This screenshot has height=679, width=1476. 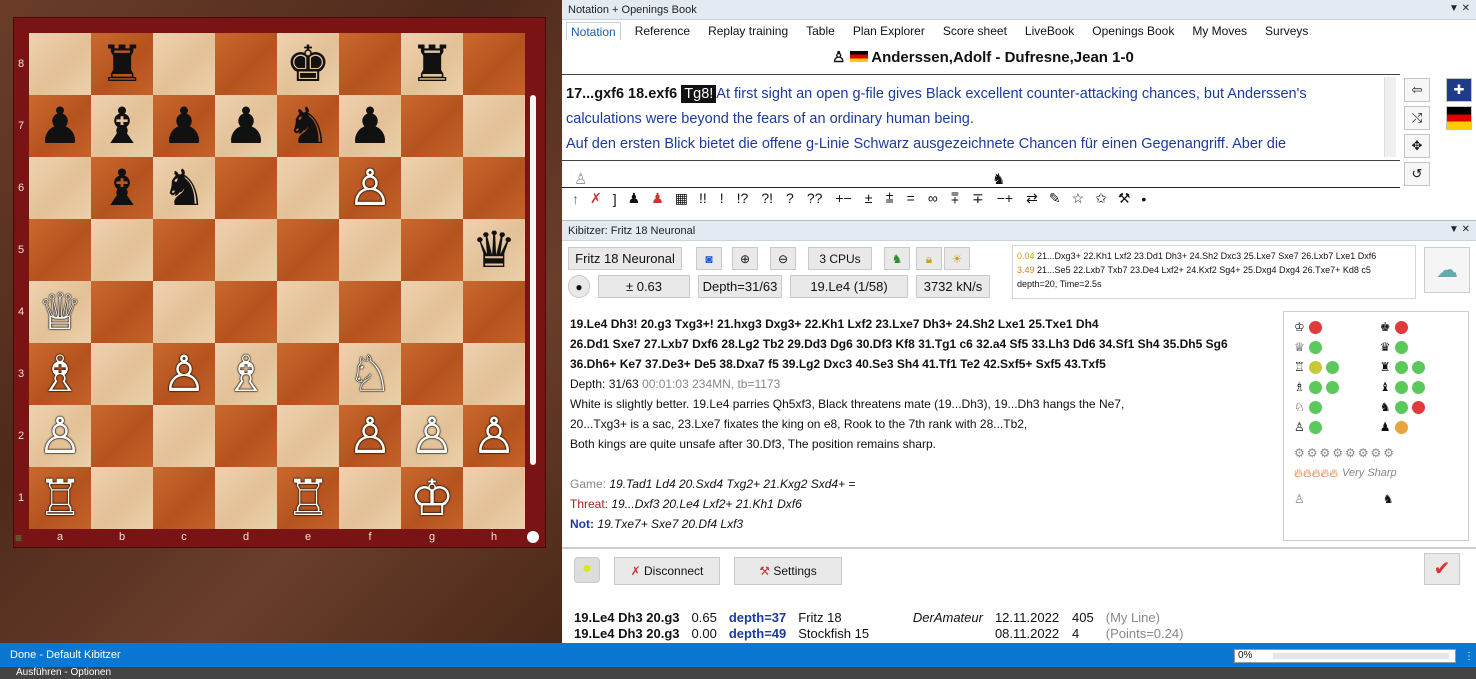 What do you see at coordinates (122, 64) in the screenshot?
I see `black-rook-b8: ♜` at bounding box center [122, 64].